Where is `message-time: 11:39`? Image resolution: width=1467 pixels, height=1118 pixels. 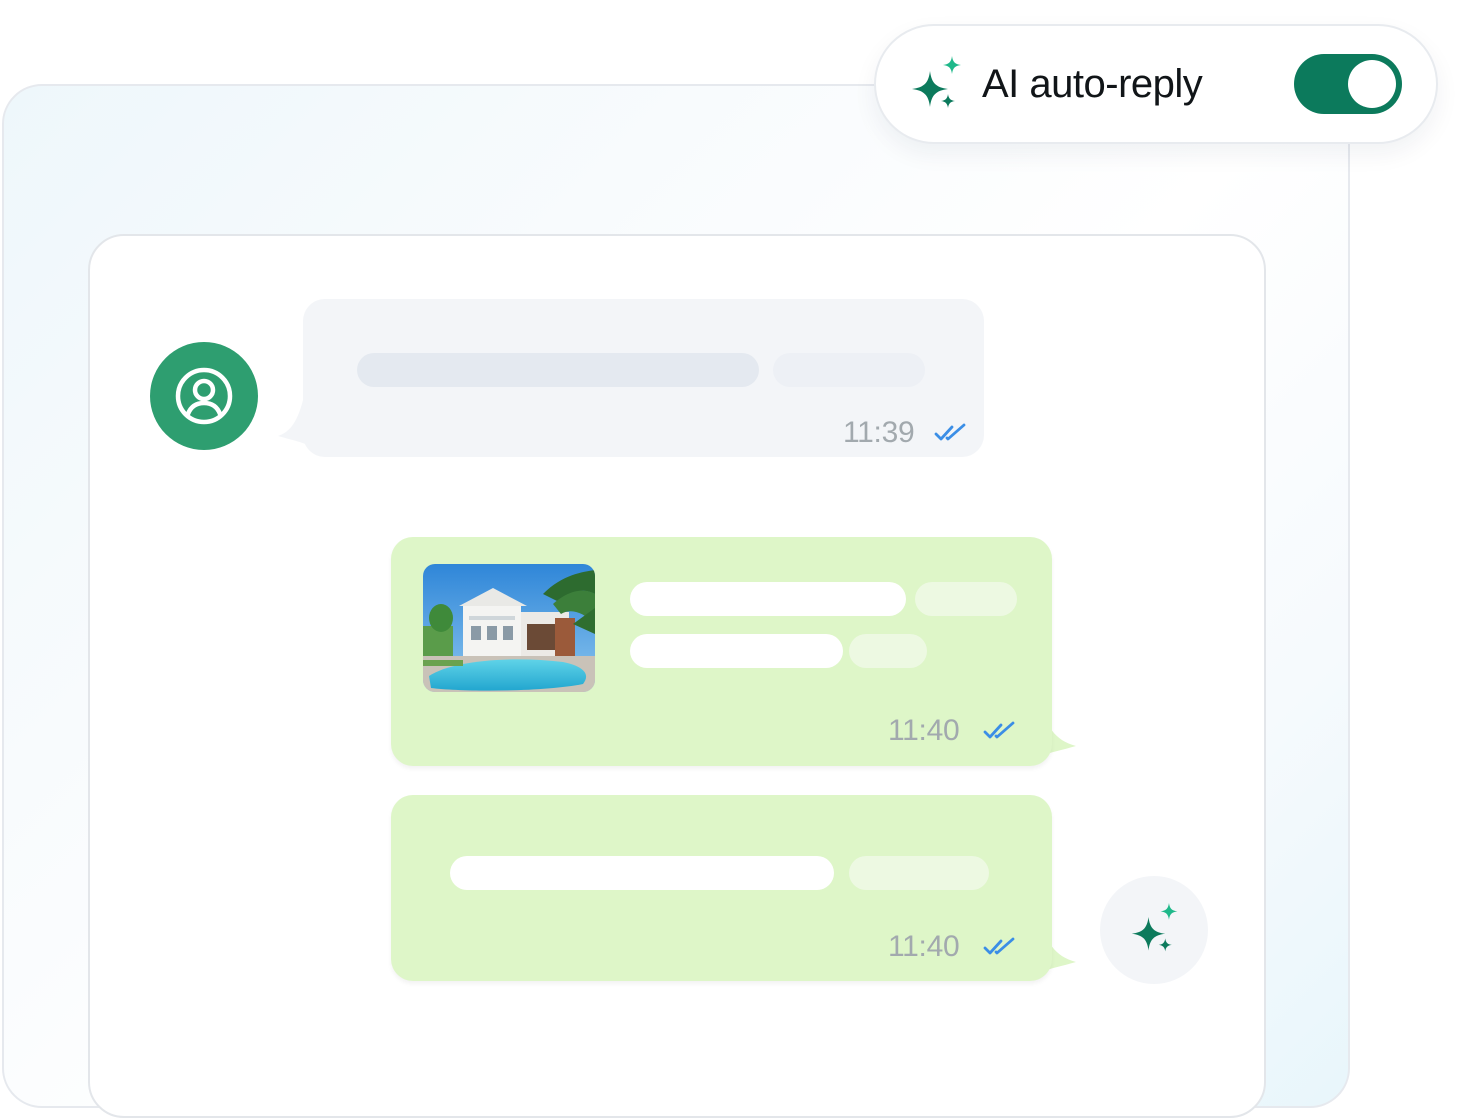 message-time: 11:39 is located at coordinates (879, 432).